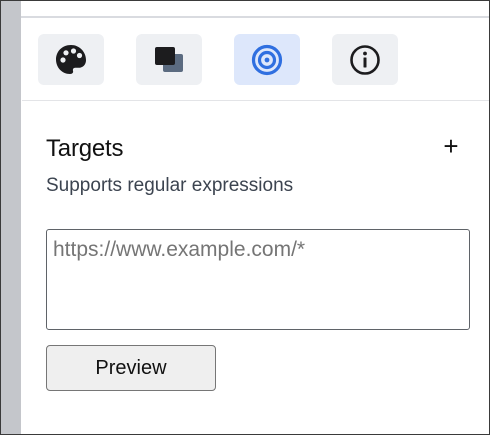  I want to click on preview-button: Preview, so click(131, 368).